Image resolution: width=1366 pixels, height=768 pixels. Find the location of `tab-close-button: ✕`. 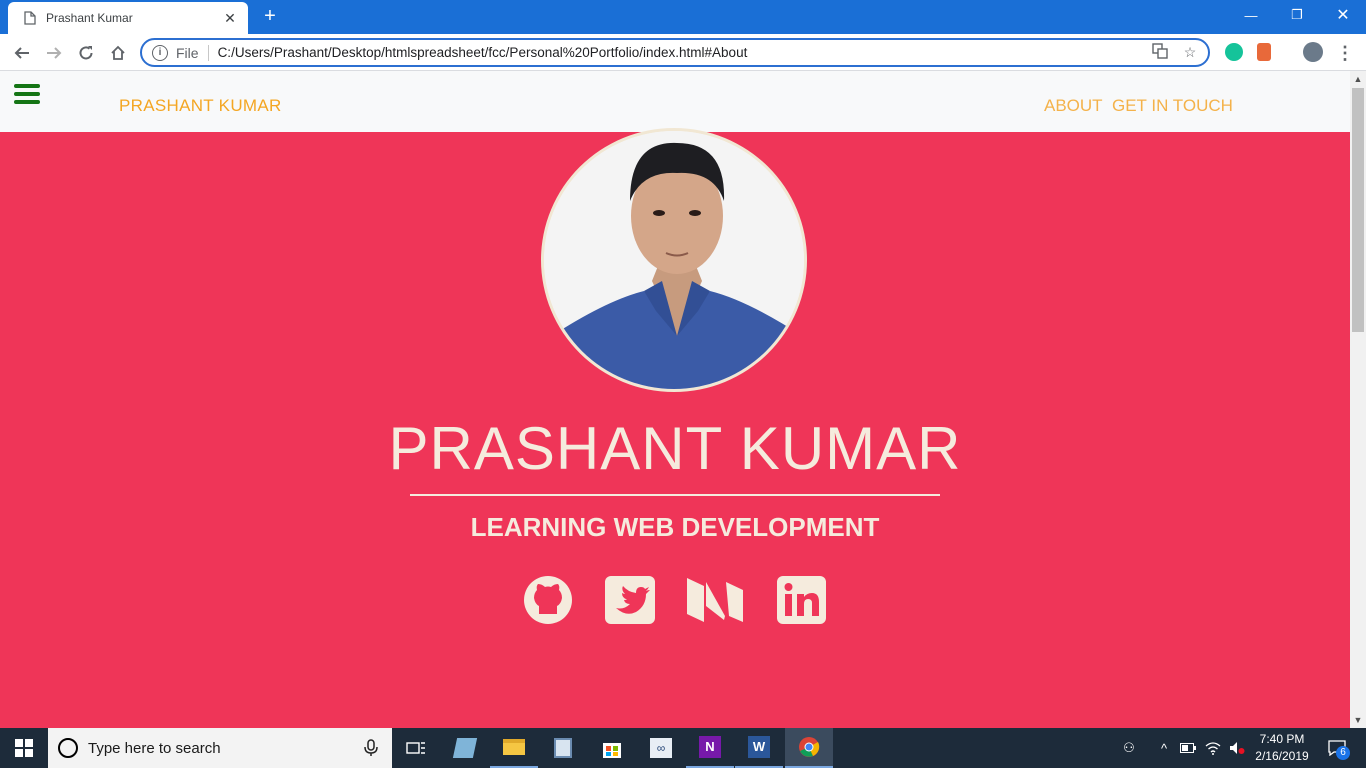

tab-close-button: ✕ is located at coordinates (230, 18).